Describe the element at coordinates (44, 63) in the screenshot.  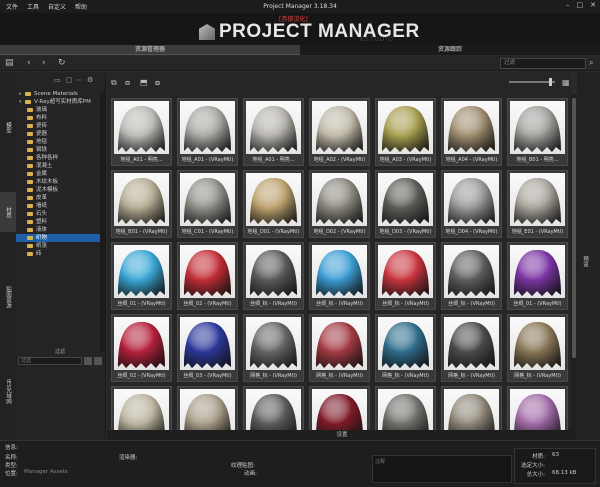
I see `forward-icon: ›` at that location.